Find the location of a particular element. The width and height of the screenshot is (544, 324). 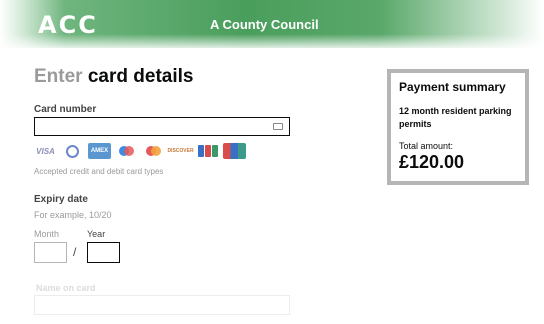

payment-description: 12 month resident parking permits is located at coordinates (455, 117).